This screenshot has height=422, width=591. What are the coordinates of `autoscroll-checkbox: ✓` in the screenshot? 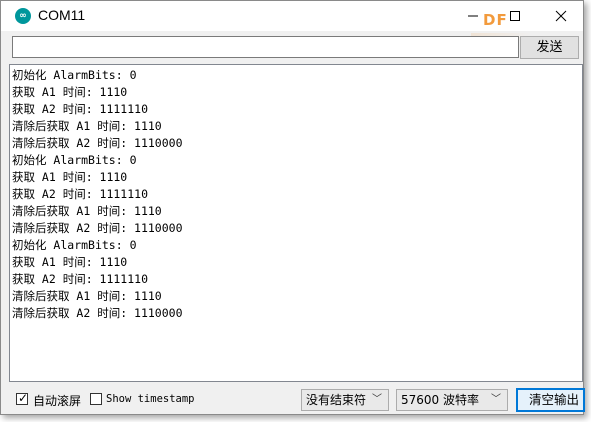 It's located at (22, 398).